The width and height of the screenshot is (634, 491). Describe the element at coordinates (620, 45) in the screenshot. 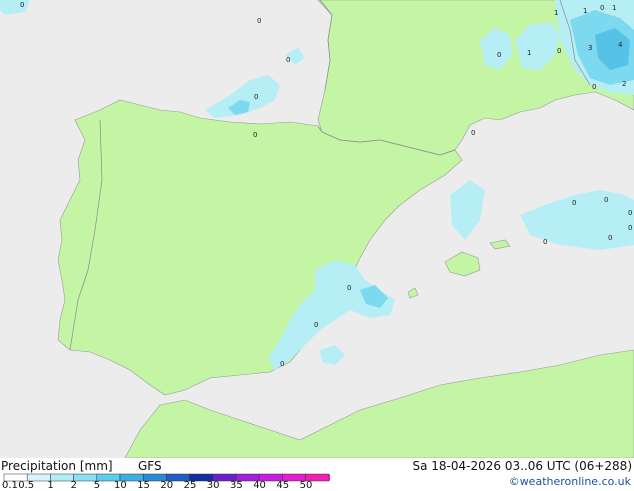

I see `value-label: 4` at that location.